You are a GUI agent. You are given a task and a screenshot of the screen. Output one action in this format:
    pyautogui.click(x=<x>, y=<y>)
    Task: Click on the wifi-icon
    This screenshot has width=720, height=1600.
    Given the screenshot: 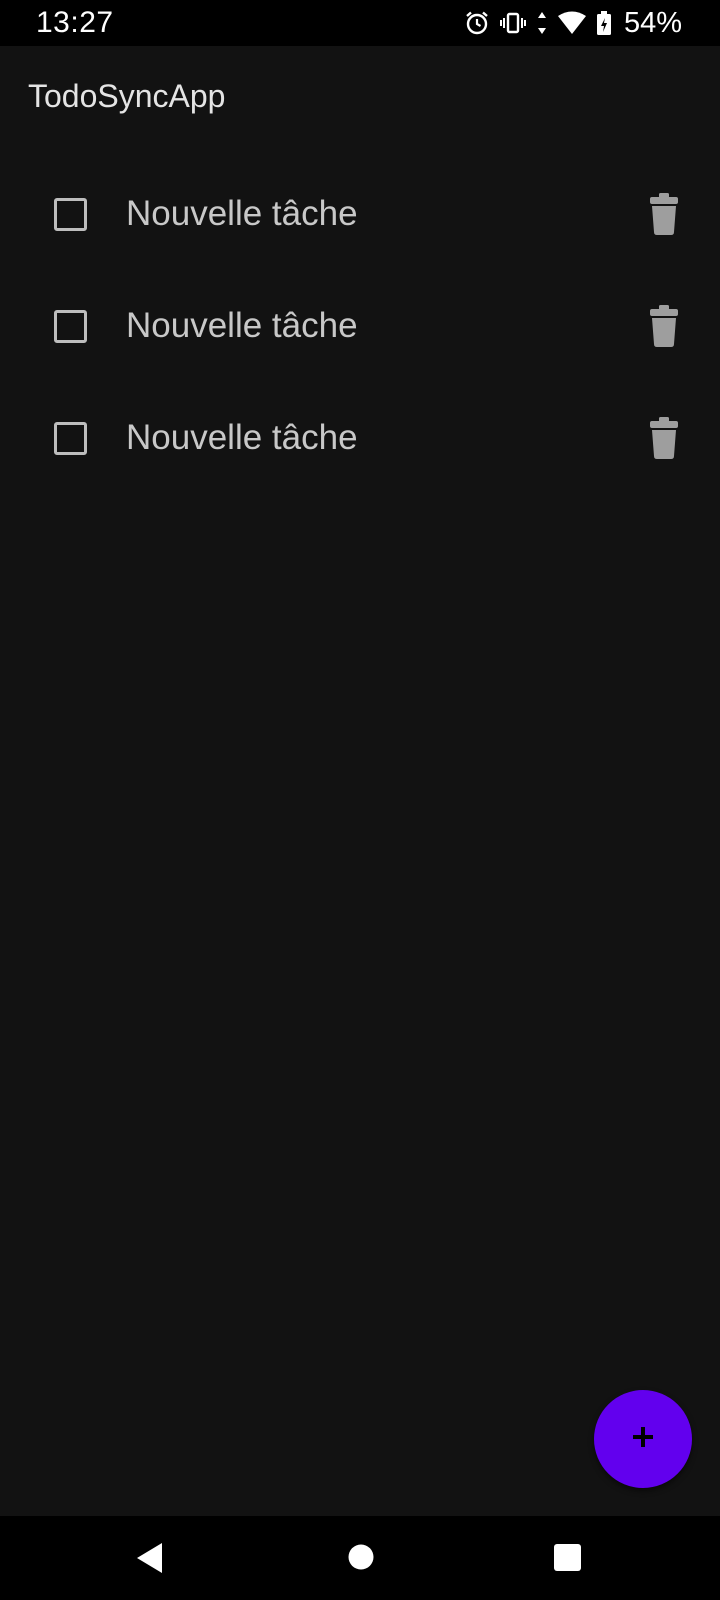 What is the action you would take?
    pyautogui.click(x=571, y=23)
    